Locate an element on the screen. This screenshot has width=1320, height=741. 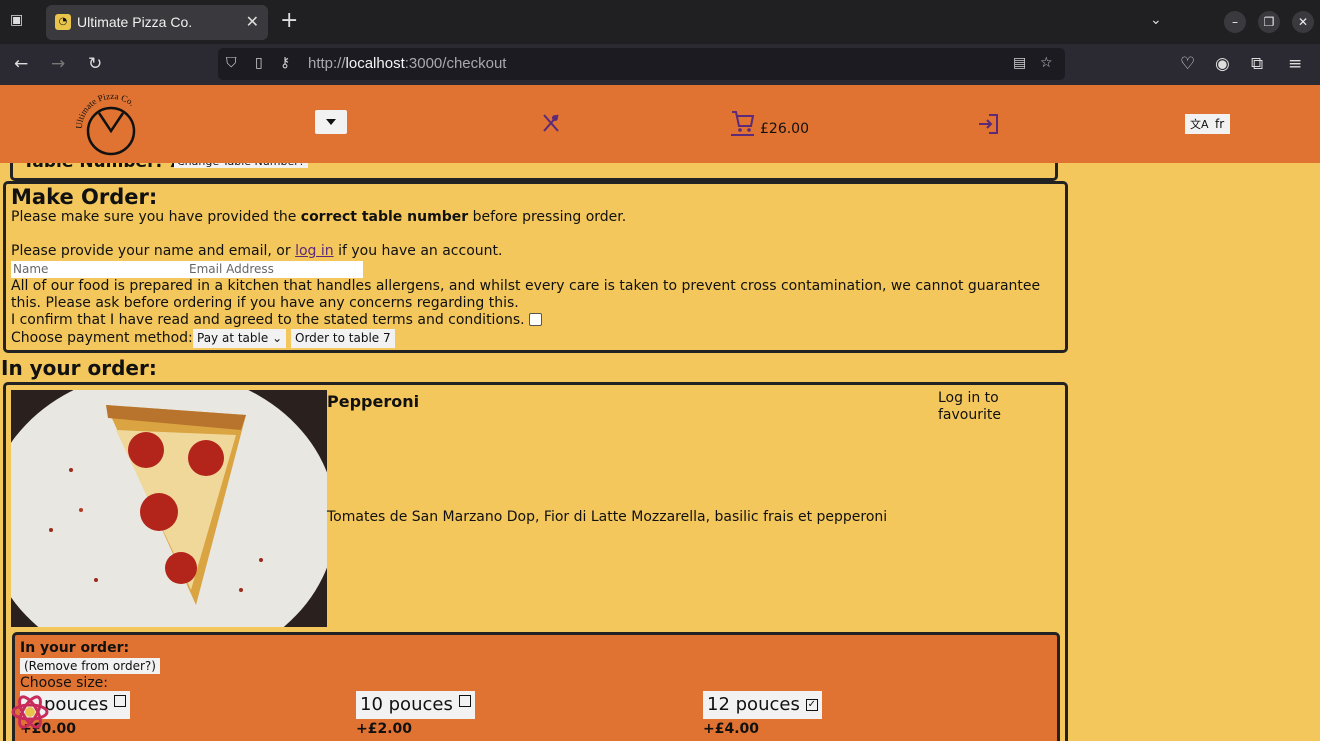
back-icon: ← is located at coordinates (21, 64).